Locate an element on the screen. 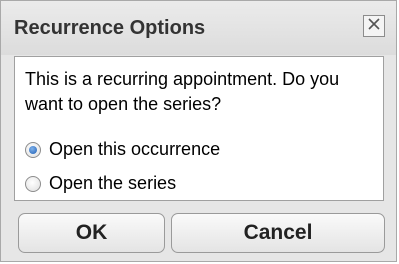 Image resolution: width=399 pixels, height=264 pixels. option-open-occurrence: Open this occurrence is located at coordinates (122, 149).